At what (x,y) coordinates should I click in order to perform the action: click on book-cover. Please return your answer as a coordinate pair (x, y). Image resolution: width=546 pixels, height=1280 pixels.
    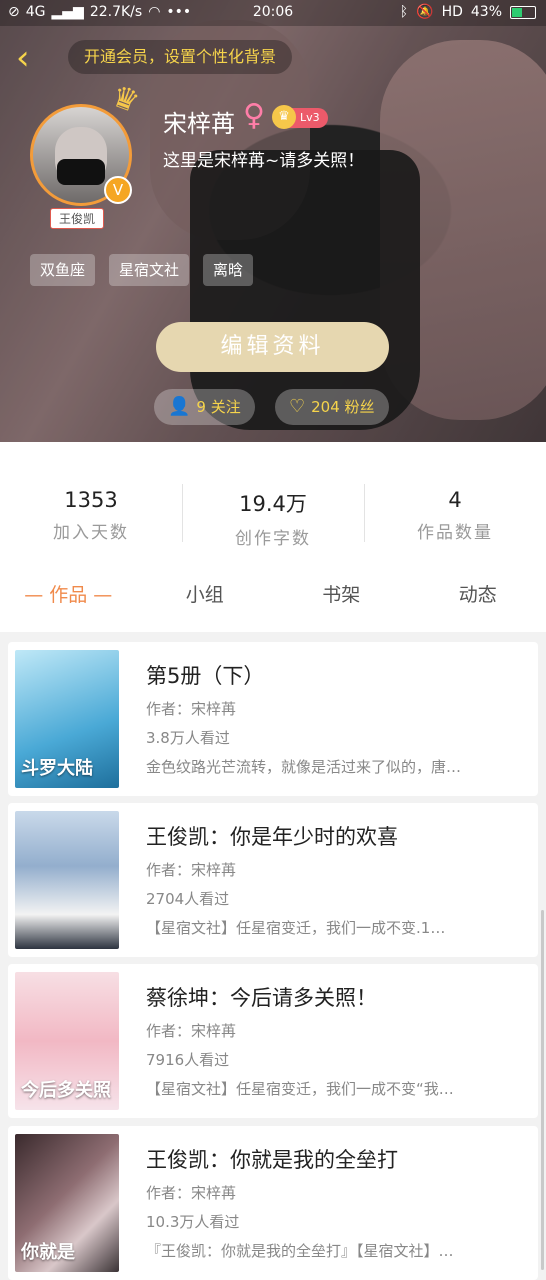
    Looking at the image, I should click on (67, 880).